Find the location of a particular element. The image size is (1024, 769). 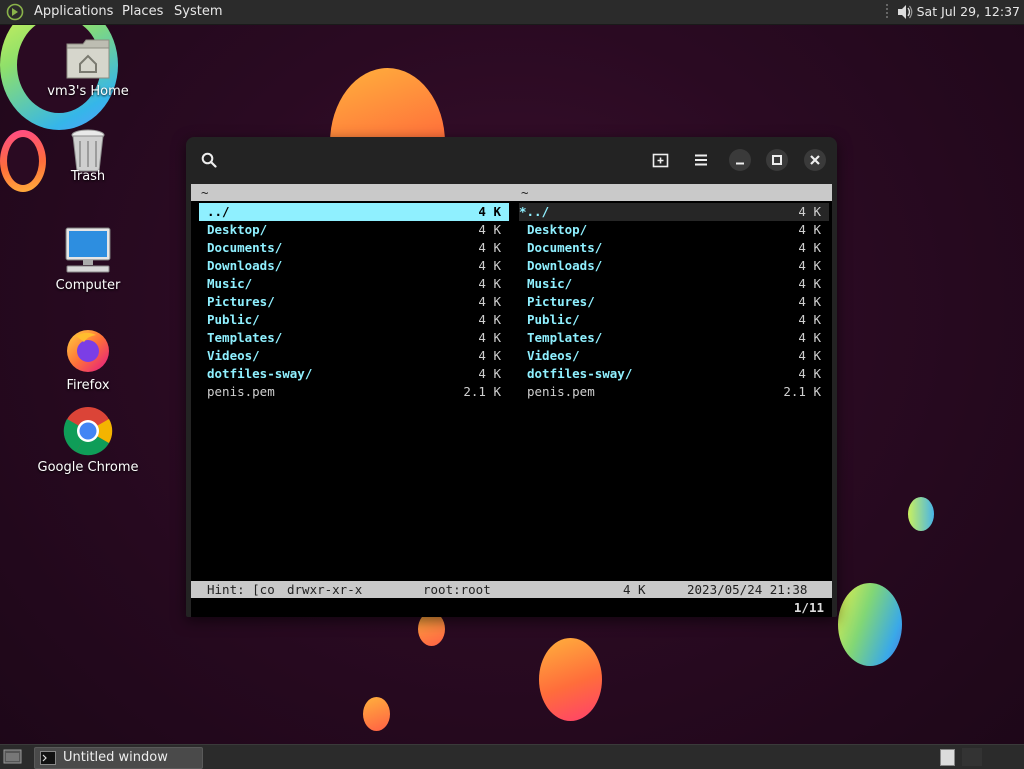

desktop-icon-label: Trash is located at coordinates (88, 176).